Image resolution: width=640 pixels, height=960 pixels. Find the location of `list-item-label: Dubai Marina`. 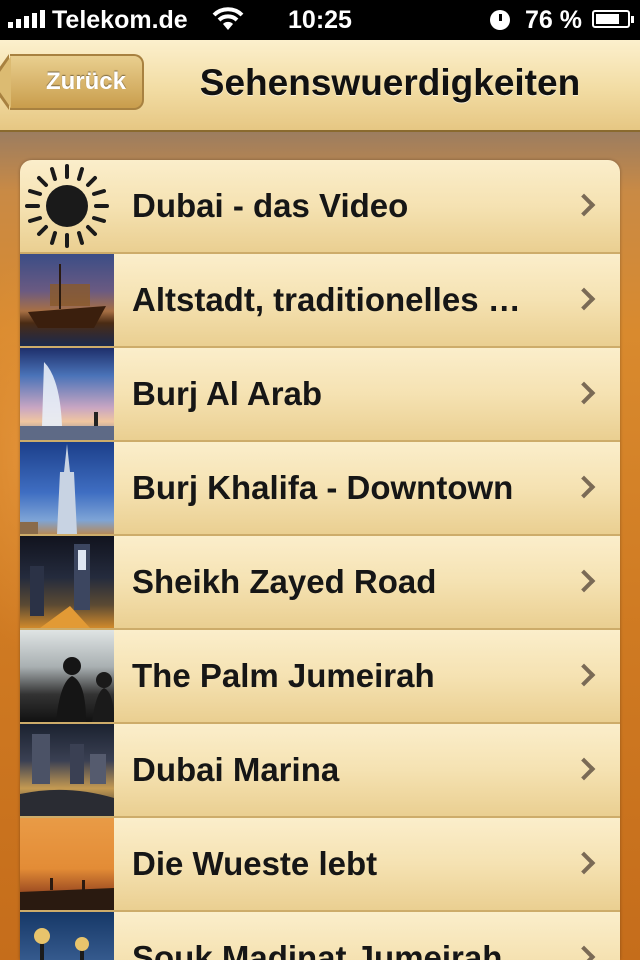

list-item-label: Dubai Marina is located at coordinates (236, 769).